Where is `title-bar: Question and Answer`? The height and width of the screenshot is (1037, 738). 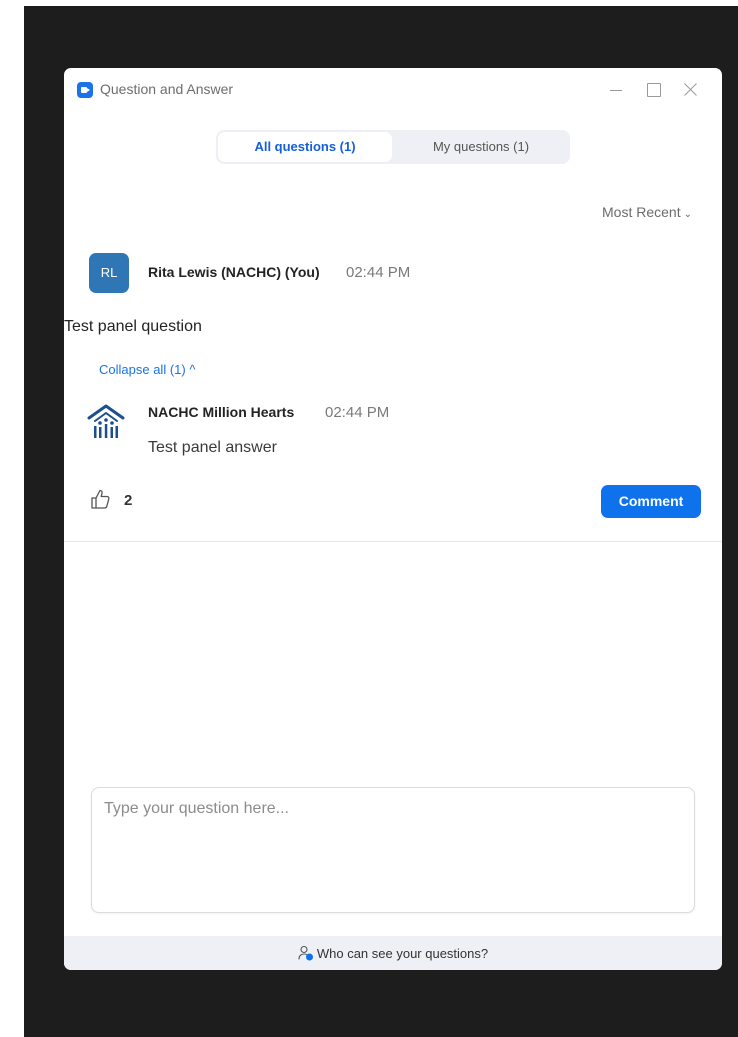 title-bar: Question and Answer is located at coordinates (393, 90).